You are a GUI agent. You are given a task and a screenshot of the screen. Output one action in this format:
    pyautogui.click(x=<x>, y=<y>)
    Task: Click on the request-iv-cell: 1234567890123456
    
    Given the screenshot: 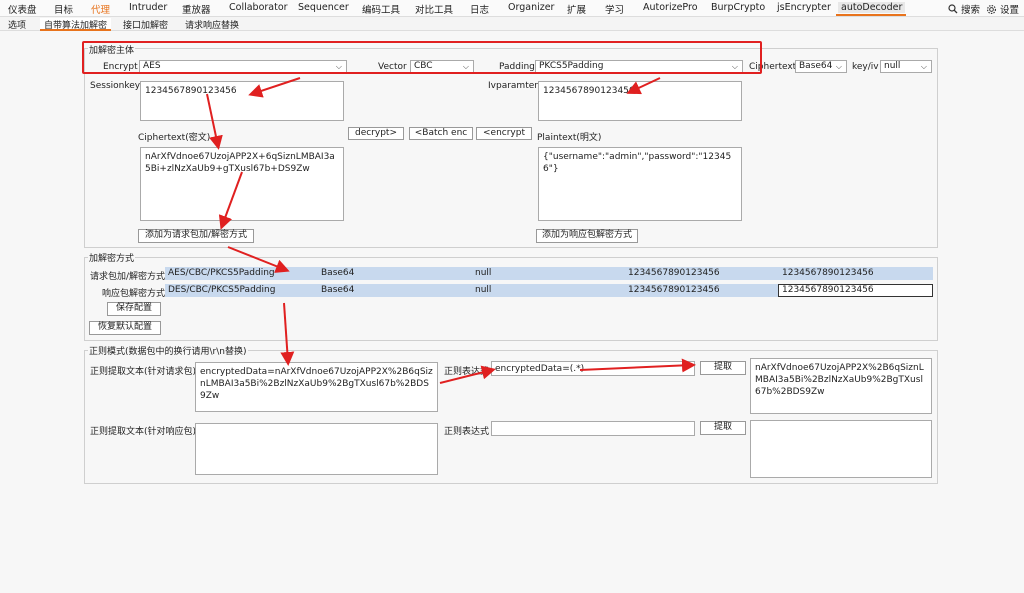 What is the action you would take?
    pyautogui.click(x=828, y=273)
    